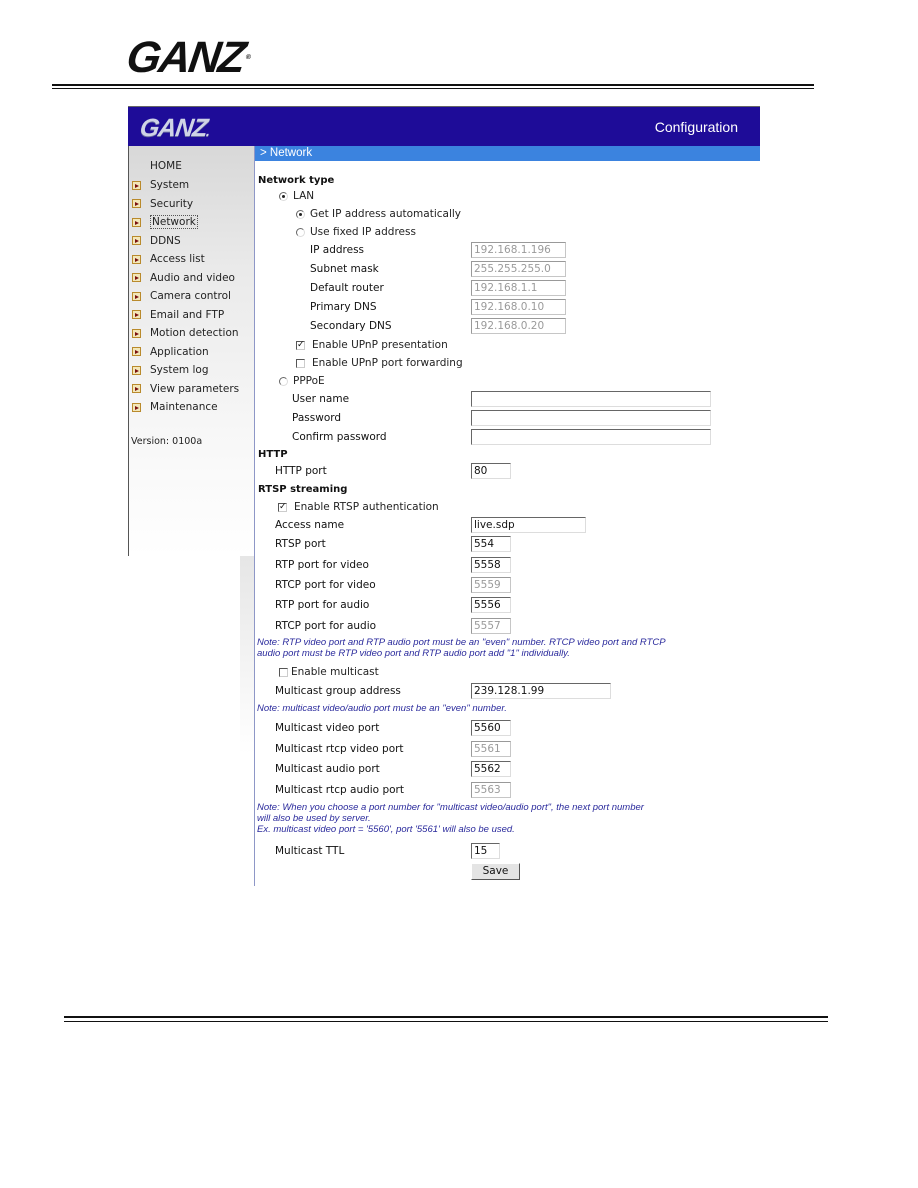  Describe the element at coordinates (300, 345) in the screenshot. I see `upnp-presentation-checkbox: ✓` at that location.